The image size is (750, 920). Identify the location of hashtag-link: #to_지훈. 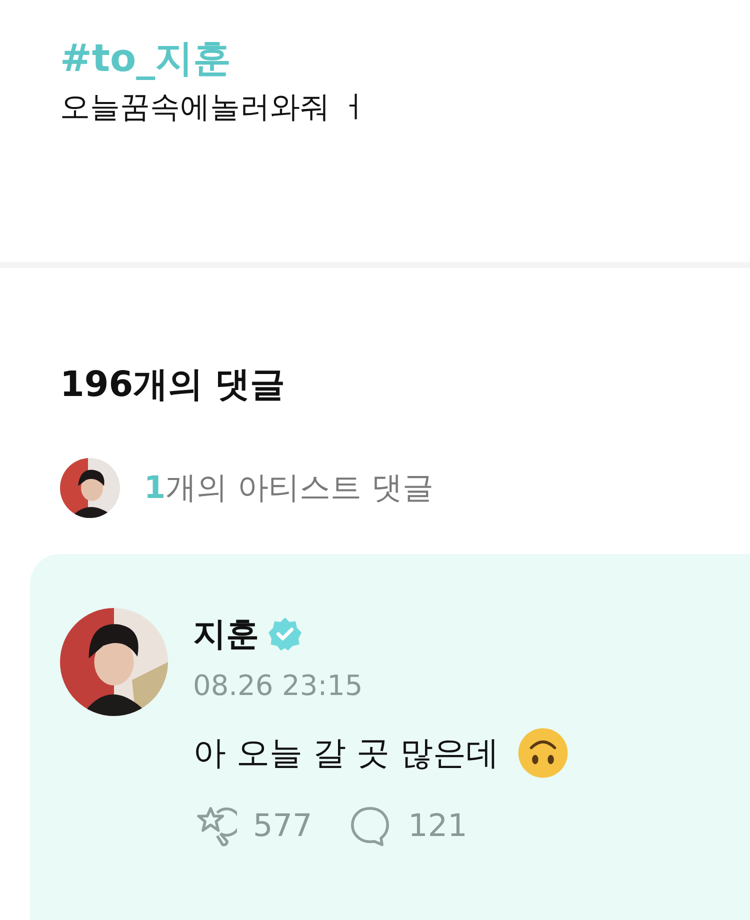
(375, 58).